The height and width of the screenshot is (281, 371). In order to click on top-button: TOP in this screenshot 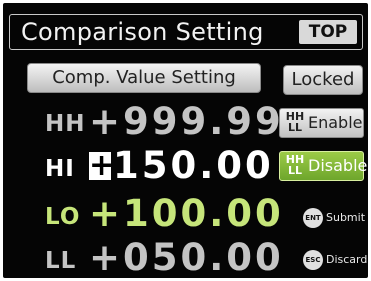, I will do `click(328, 32)`.